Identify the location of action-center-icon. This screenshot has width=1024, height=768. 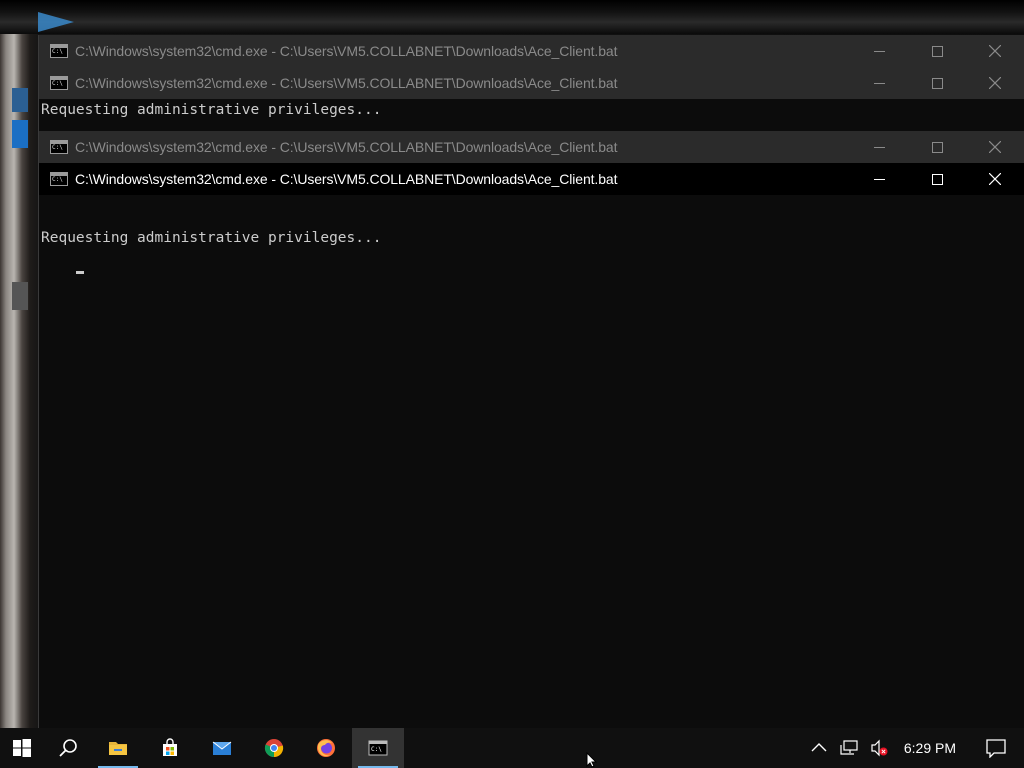
(996, 748).